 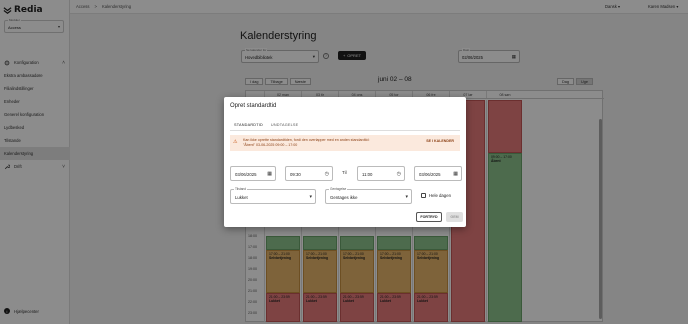 I want to click on end-time-field: 11:00 ◷, so click(x=381, y=173).